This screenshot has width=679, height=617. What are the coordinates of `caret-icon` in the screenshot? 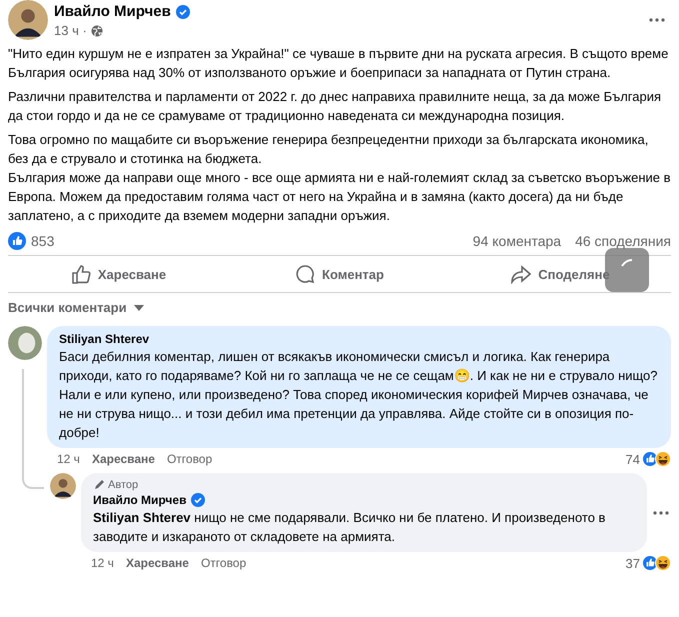 It's located at (138, 308).